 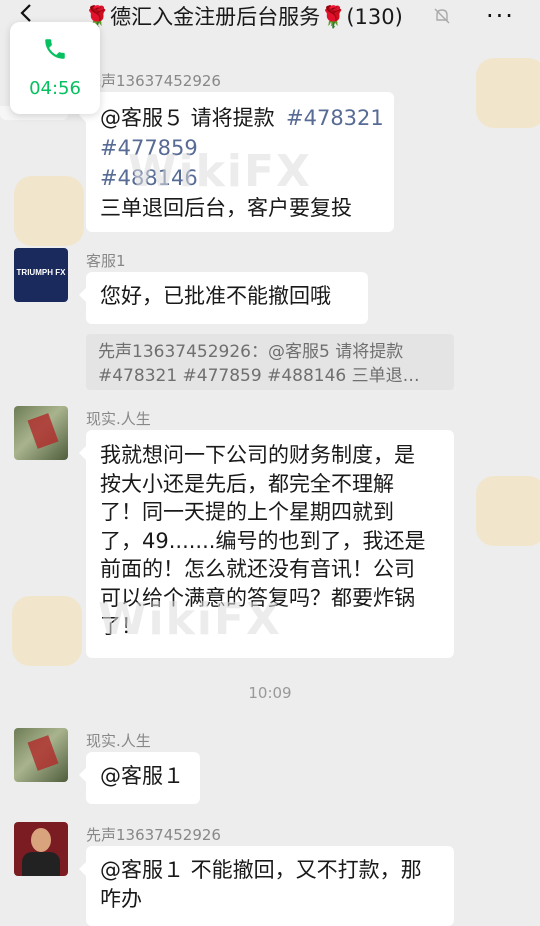 What do you see at coordinates (374, 17) in the screenshot?
I see `member-count: (130)` at bounding box center [374, 17].